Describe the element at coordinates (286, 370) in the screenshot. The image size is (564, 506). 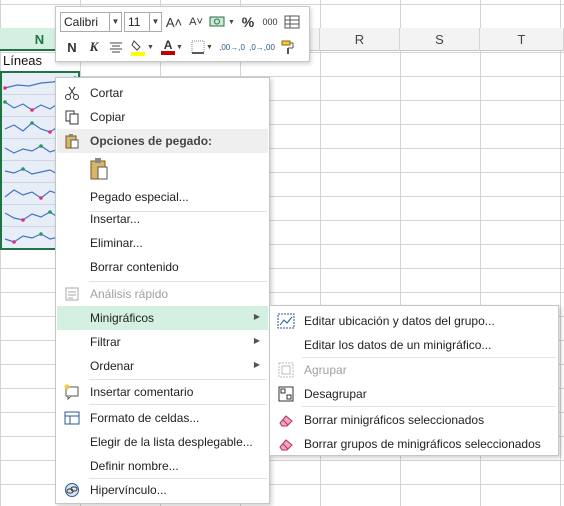
I see `group-icon` at that location.